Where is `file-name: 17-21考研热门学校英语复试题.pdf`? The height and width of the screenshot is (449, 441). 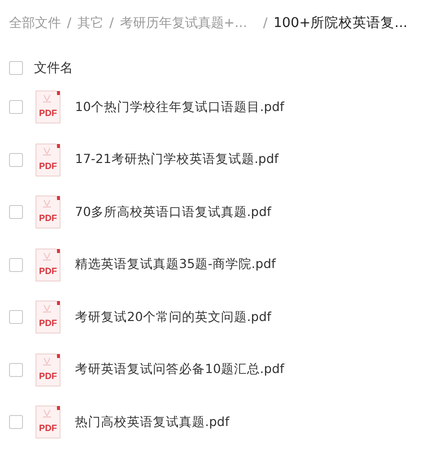 file-name: 17-21考研热门学校英语复试题.pdf is located at coordinates (177, 159).